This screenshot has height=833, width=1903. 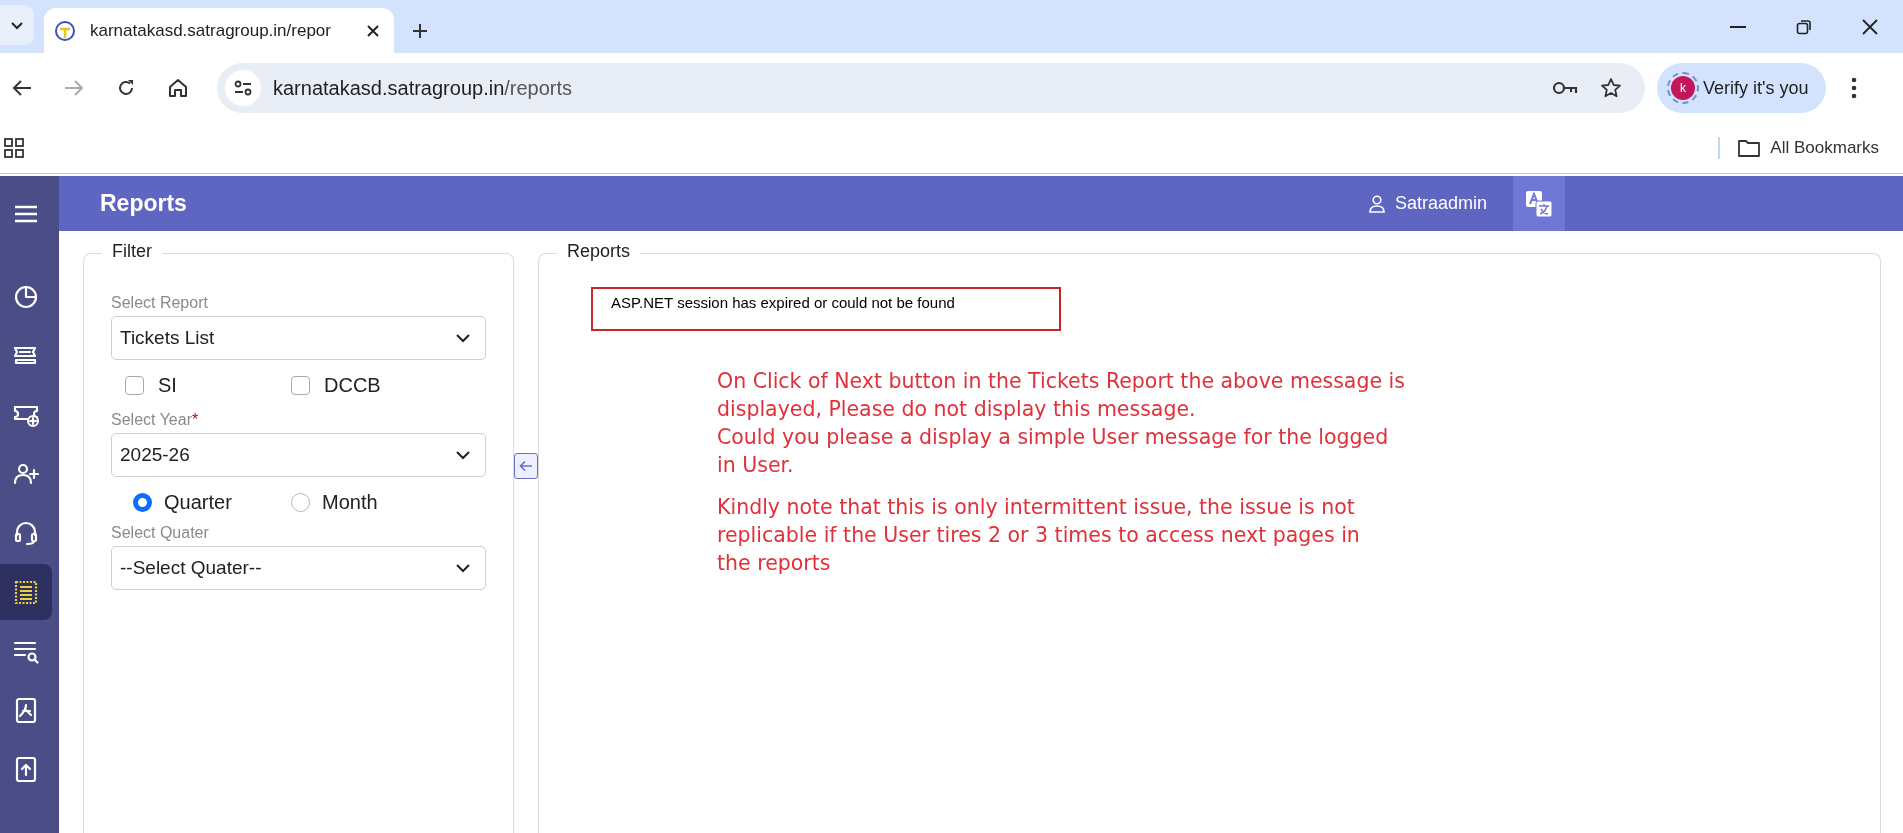 I want to click on file-upload-icon, so click(x=26, y=769).